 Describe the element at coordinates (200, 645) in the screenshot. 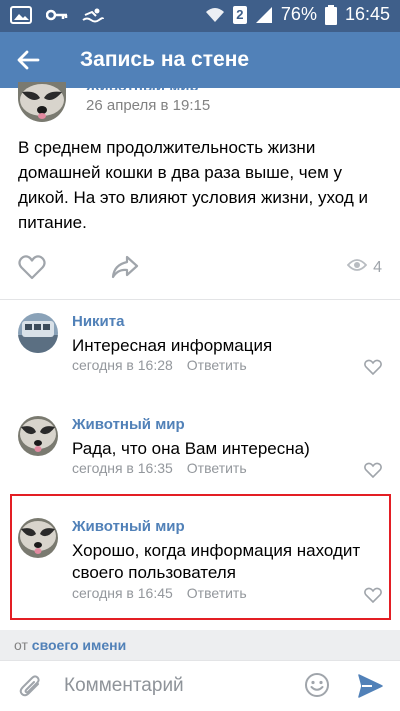

I see `author-selector: от своего имени` at that location.